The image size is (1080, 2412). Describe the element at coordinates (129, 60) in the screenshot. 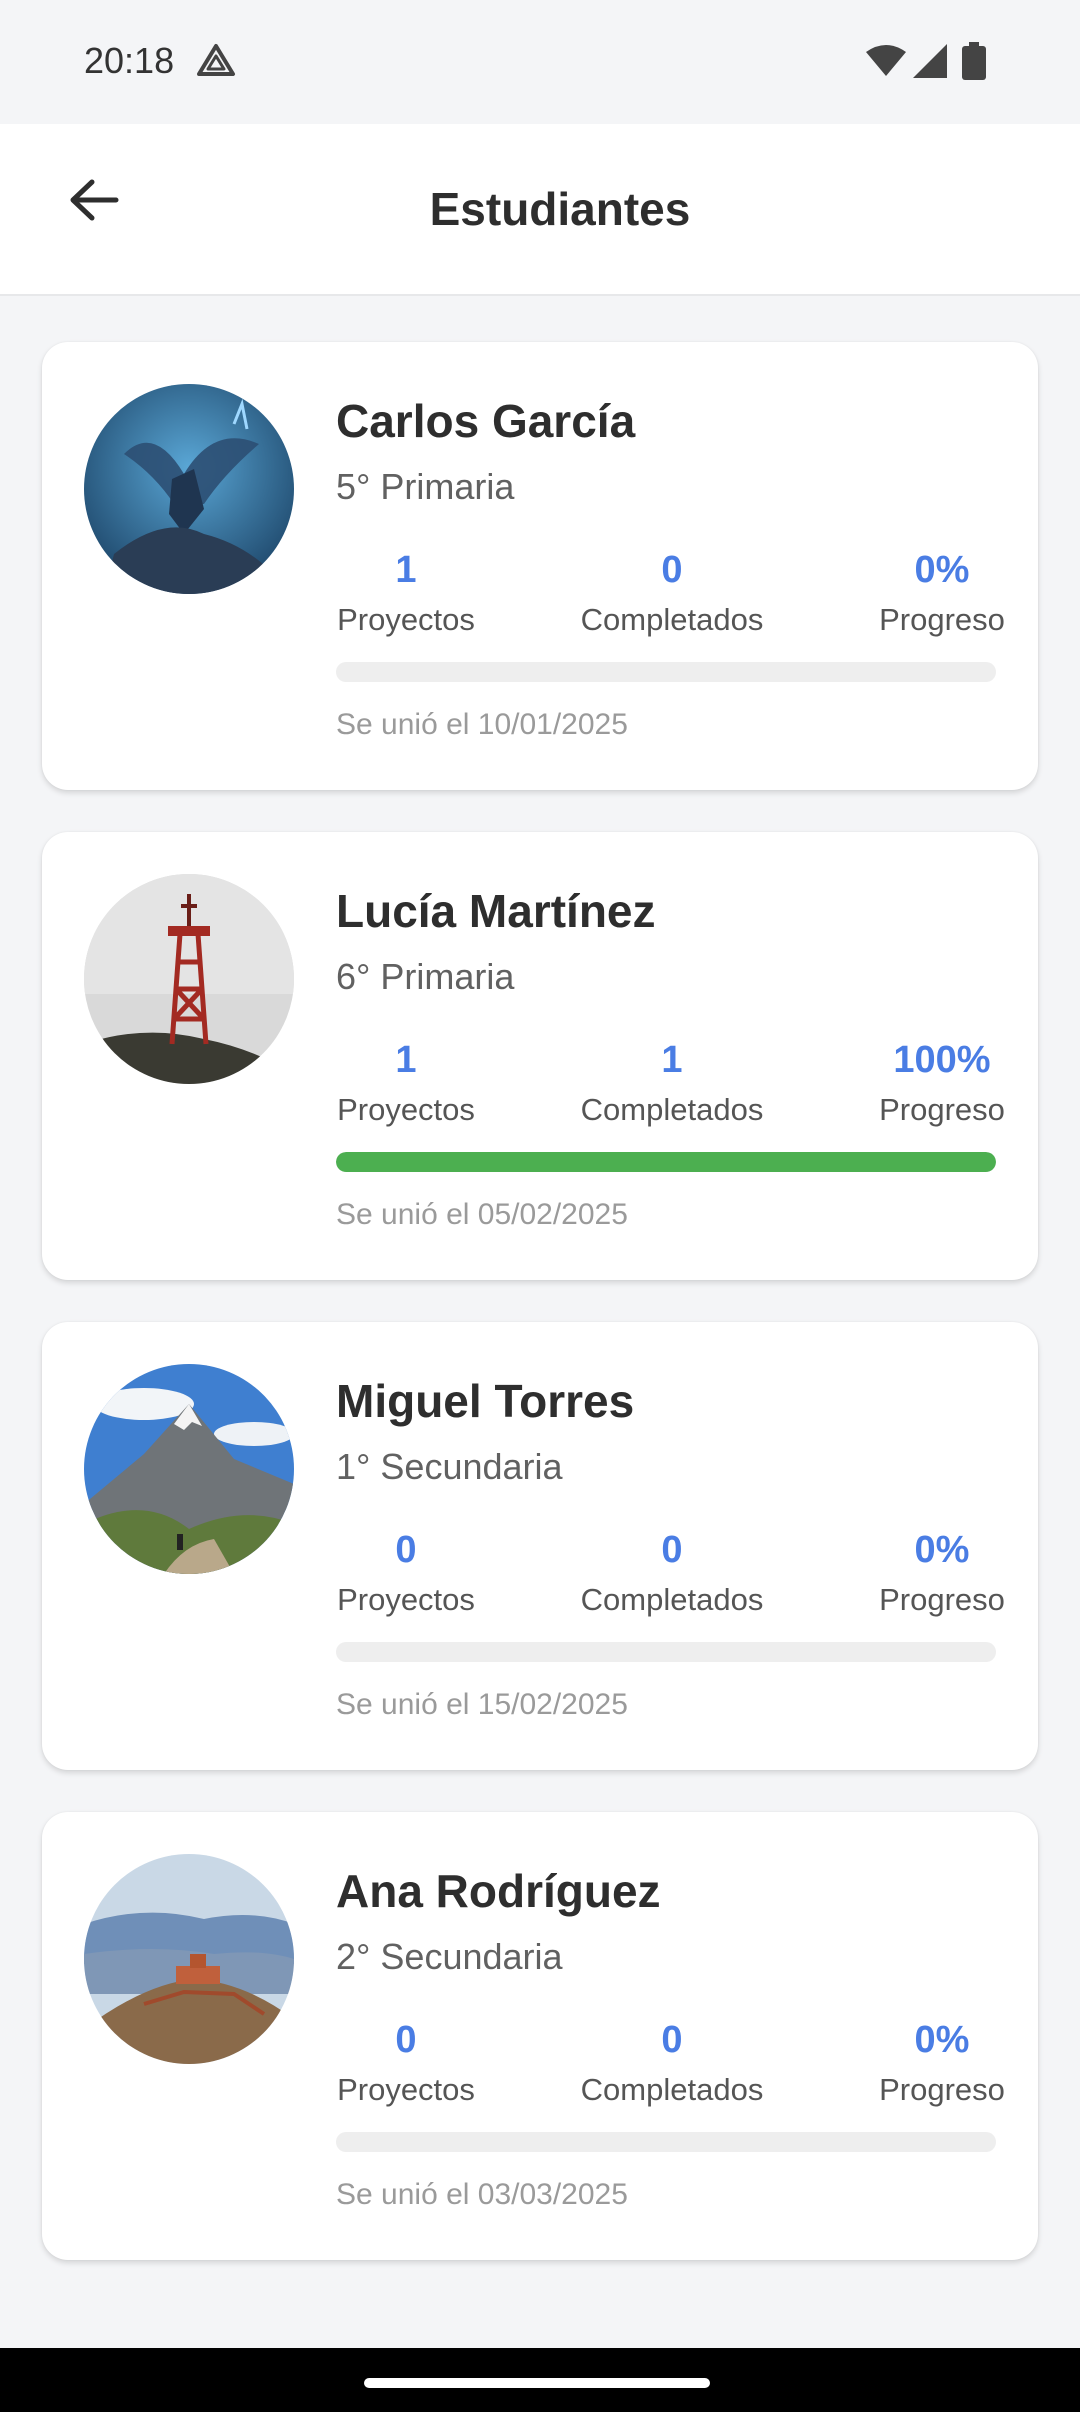

I see `status-time: 20:18` at that location.